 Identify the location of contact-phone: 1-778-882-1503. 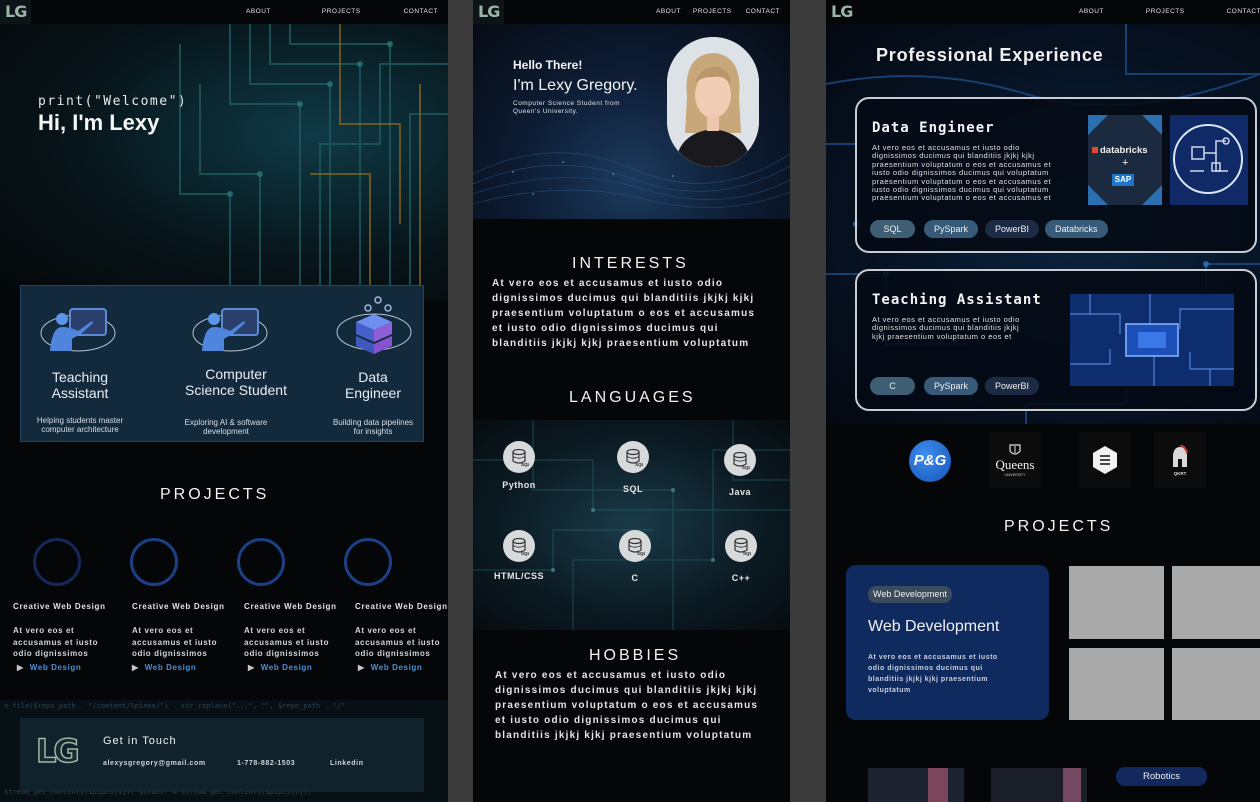
(266, 763).